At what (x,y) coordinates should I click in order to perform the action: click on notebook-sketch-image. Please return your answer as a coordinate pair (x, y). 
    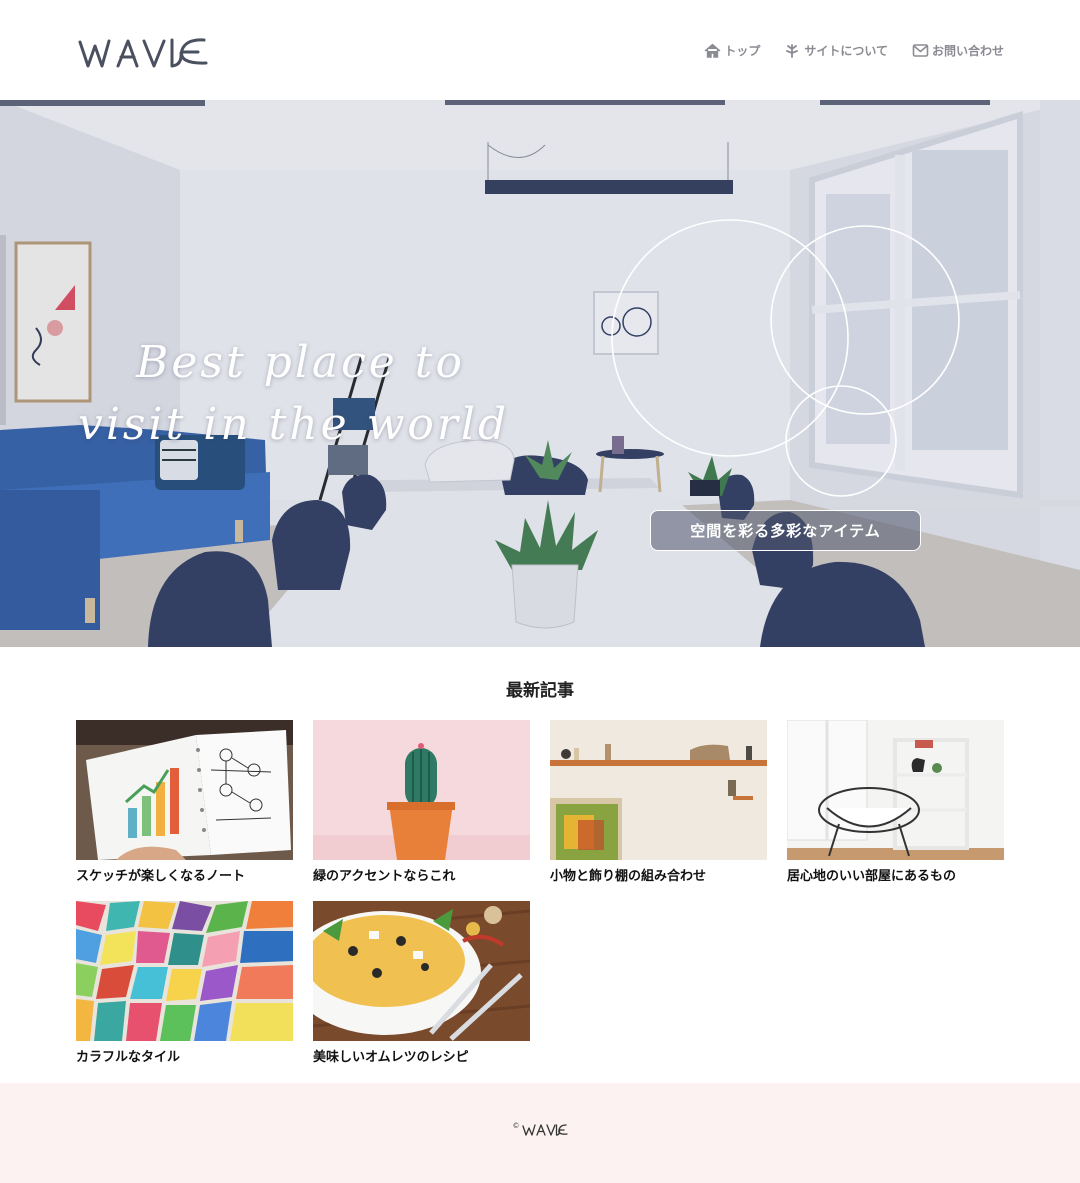
    Looking at the image, I should click on (184, 790).